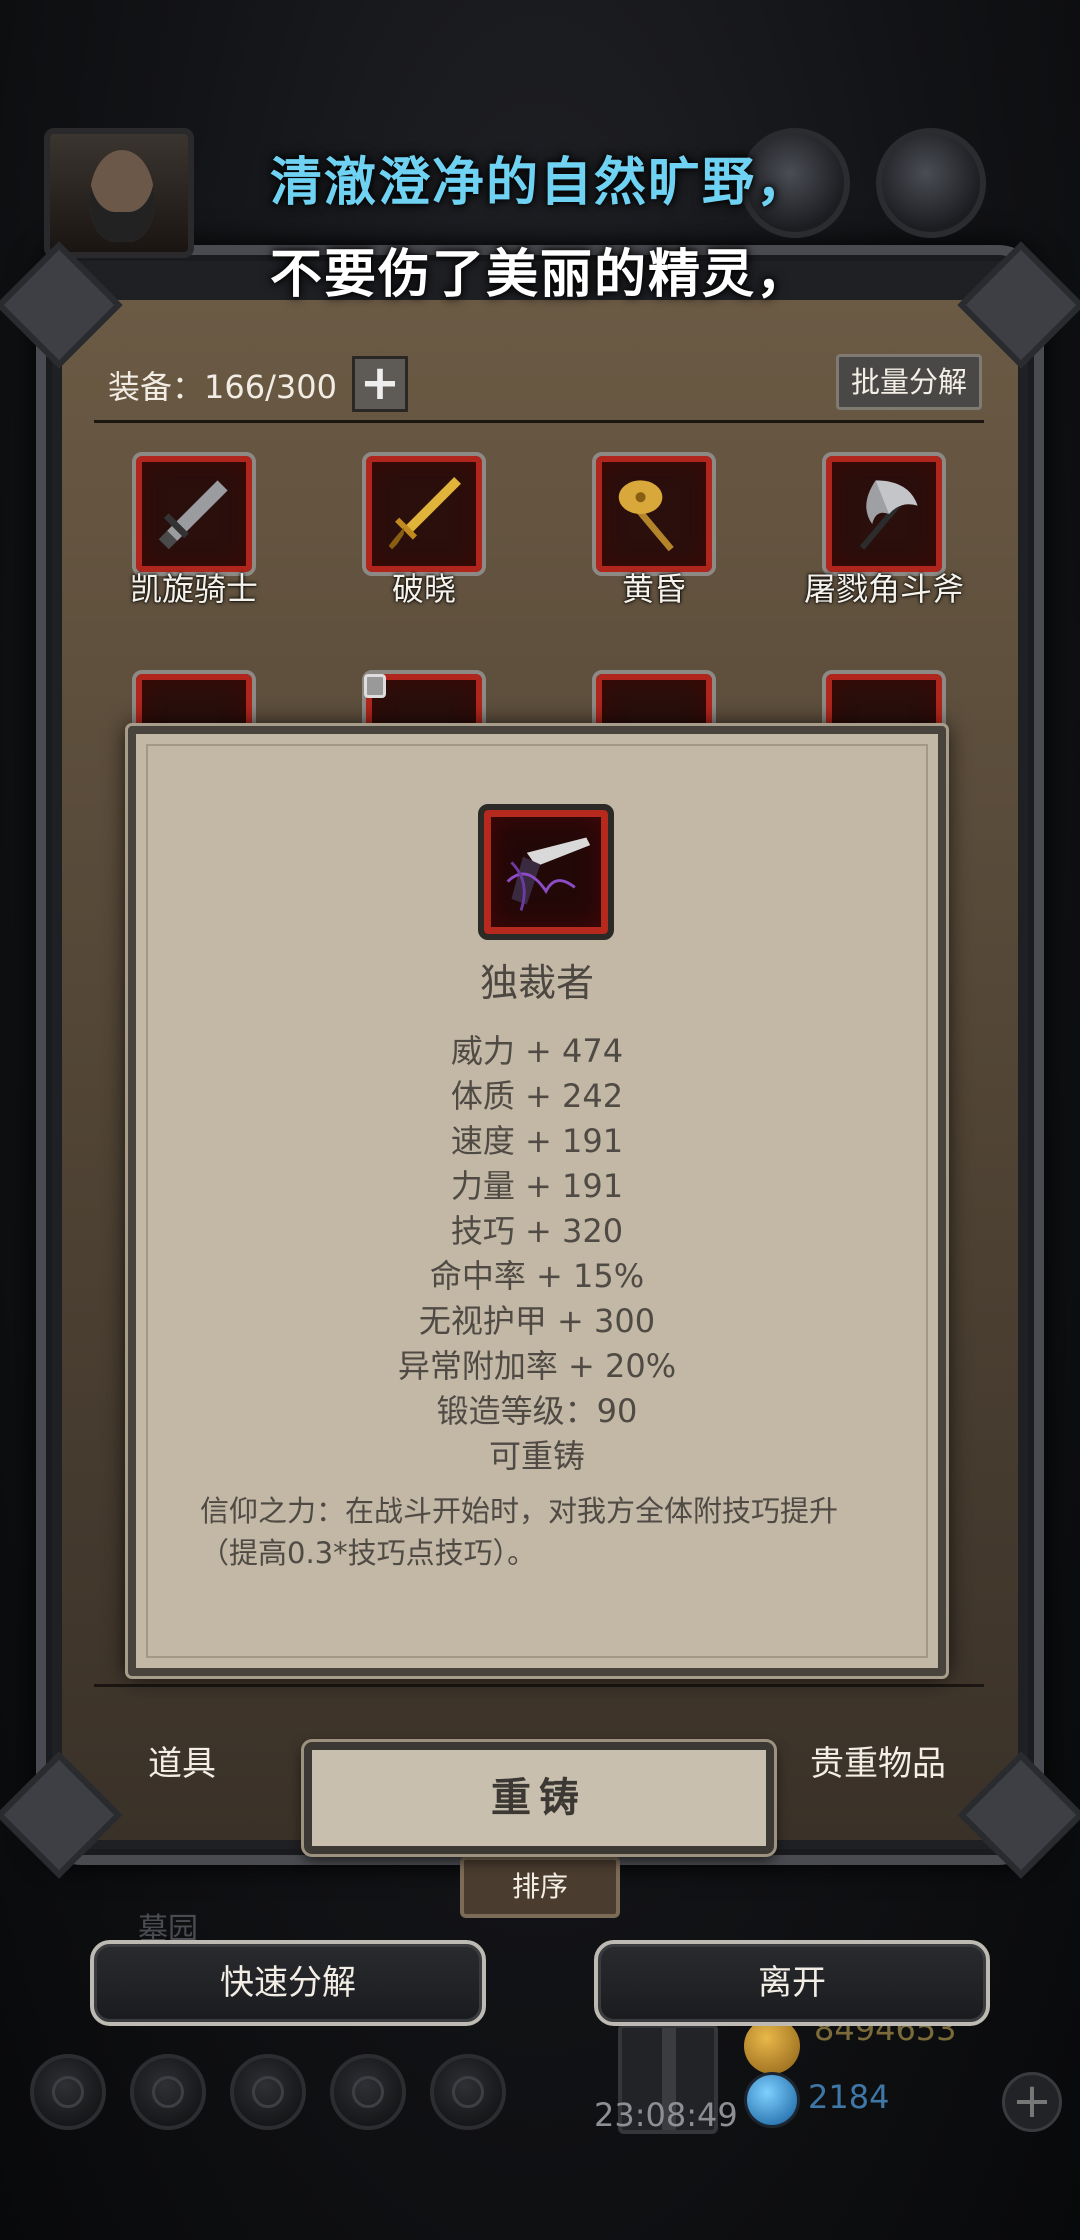  What do you see at coordinates (772, 2046) in the screenshot?
I see `gold-coin-icon` at bounding box center [772, 2046].